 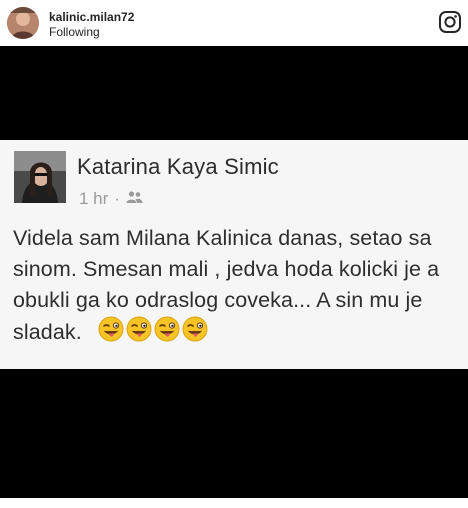 What do you see at coordinates (134, 199) in the screenshot?
I see `friends-icon` at bounding box center [134, 199].